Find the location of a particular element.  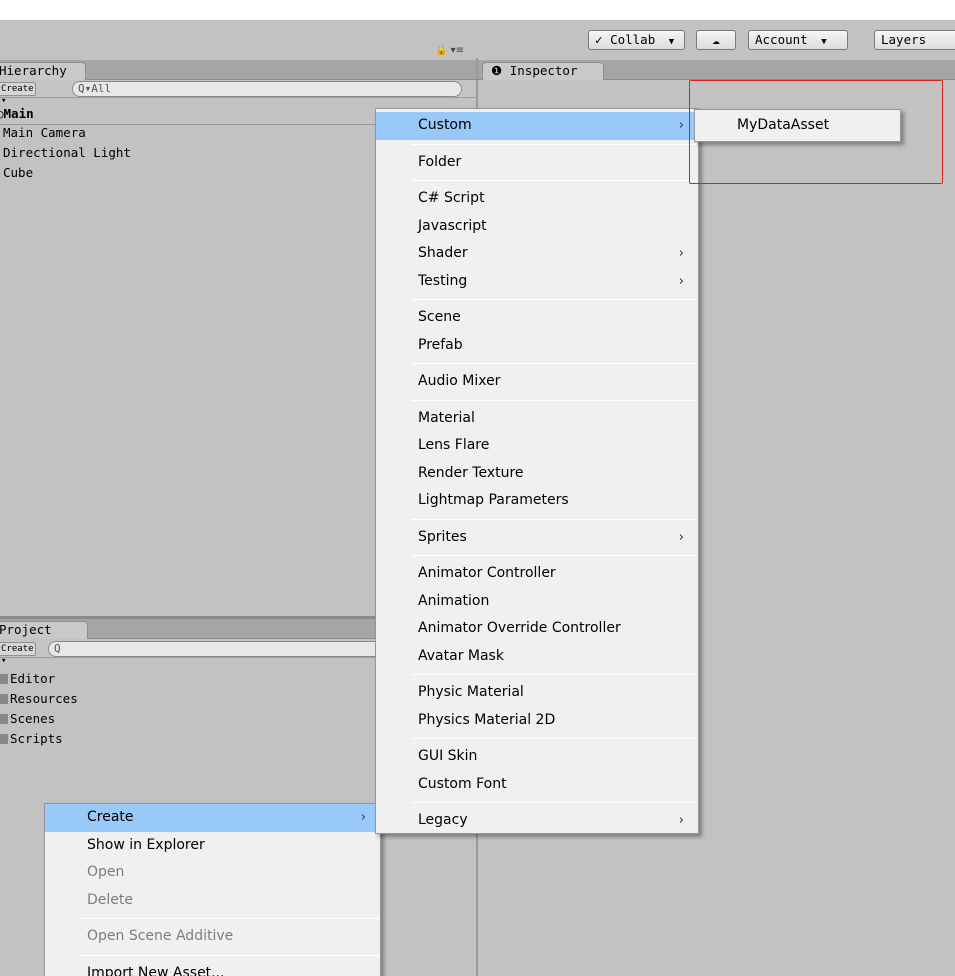

menu-item-label: Javascript is located at coordinates (452, 225).